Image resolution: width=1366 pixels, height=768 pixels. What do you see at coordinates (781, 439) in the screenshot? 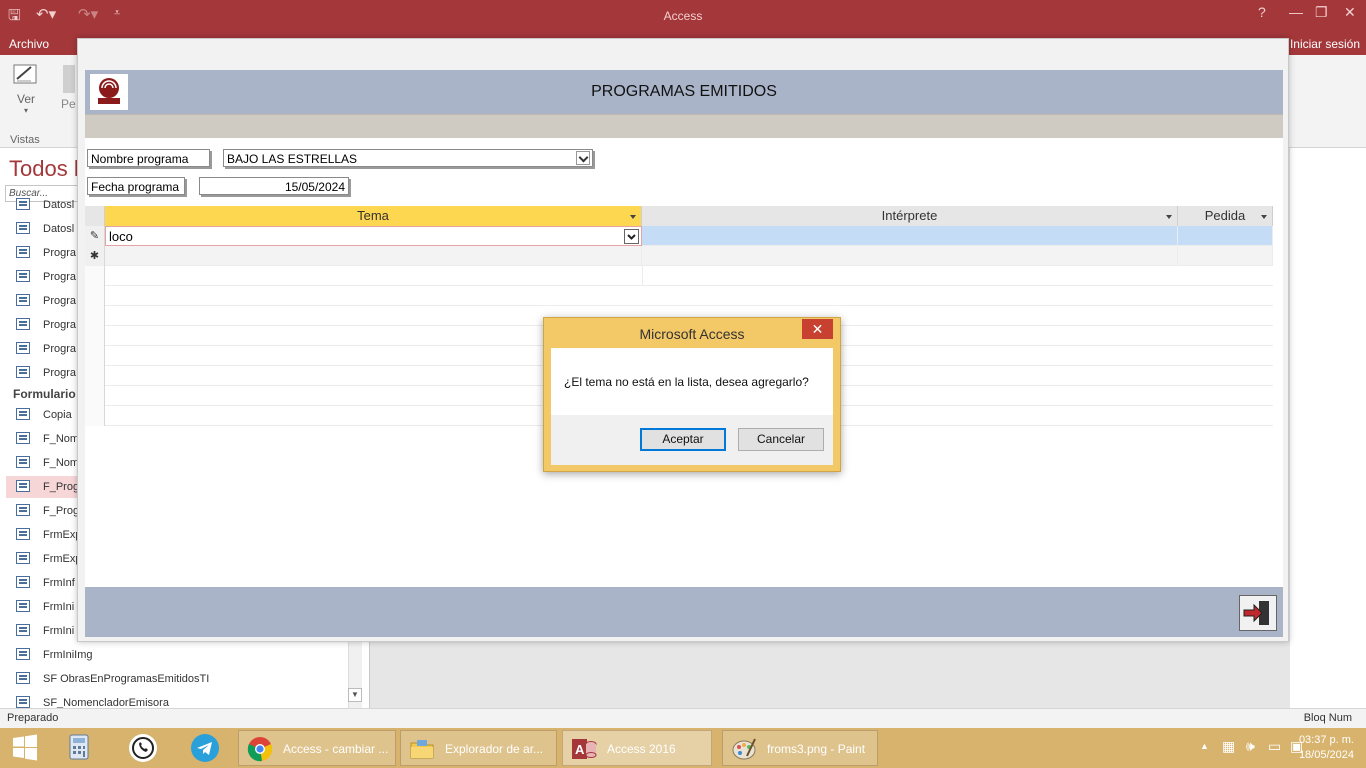
I see `cancel-button: Cancelar` at bounding box center [781, 439].